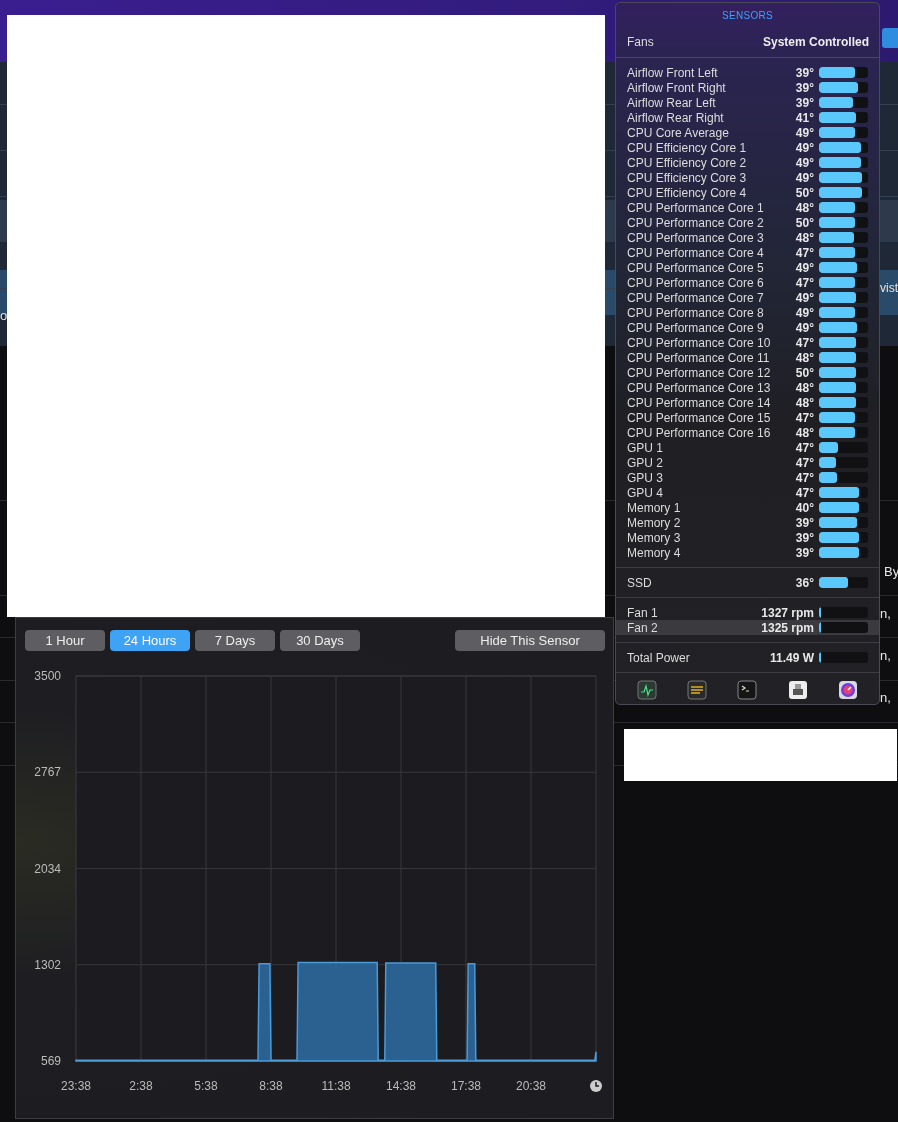 Image resolution: width=898 pixels, height=1122 pixels. I want to click on x-tick-label: 17:38, so click(466, 1086).